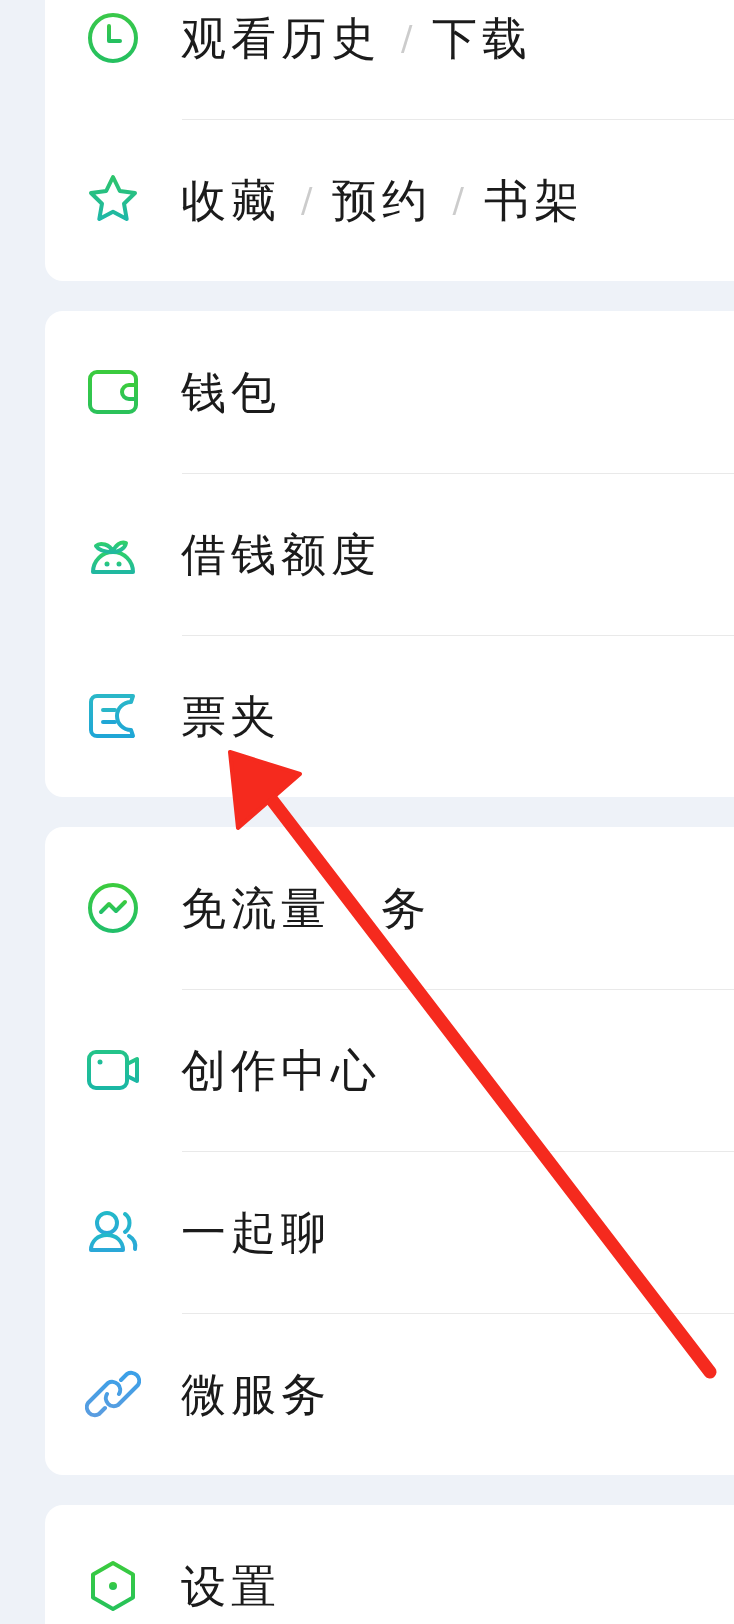 Image resolution: width=734 pixels, height=1624 pixels. What do you see at coordinates (482, 38) in the screenshot?
I see `menu-item-label: 下载` at bounding box center [482, 38].